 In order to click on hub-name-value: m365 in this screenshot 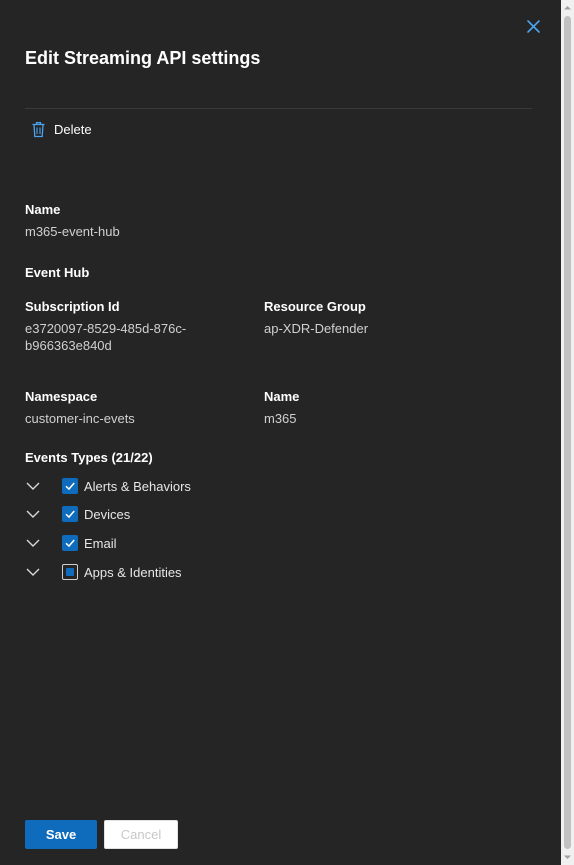, I will do `click(280, 418)`.